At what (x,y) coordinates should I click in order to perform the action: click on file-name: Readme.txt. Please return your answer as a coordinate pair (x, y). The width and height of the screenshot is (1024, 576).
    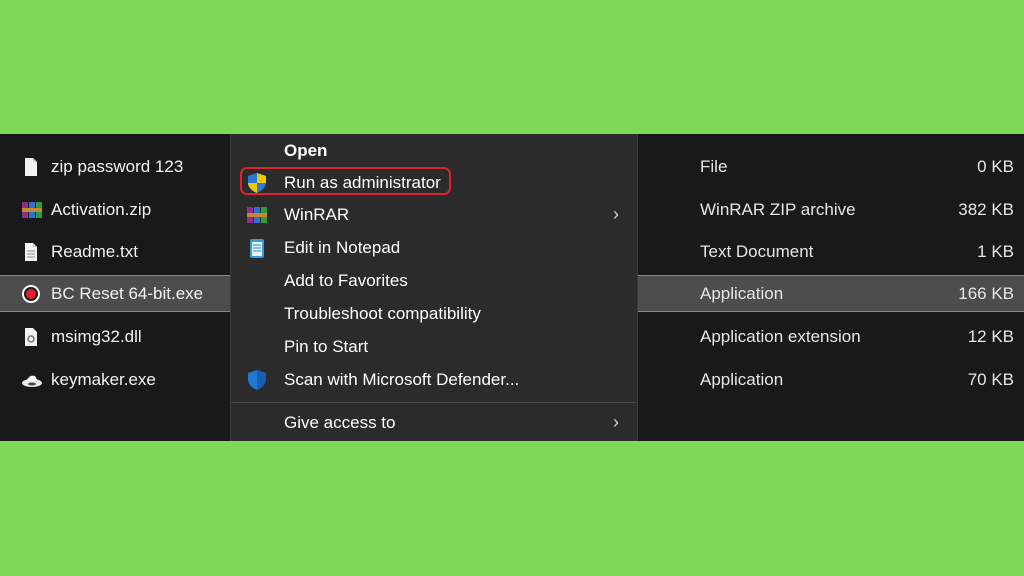
    Looking at the image, I should click on (94, 251).